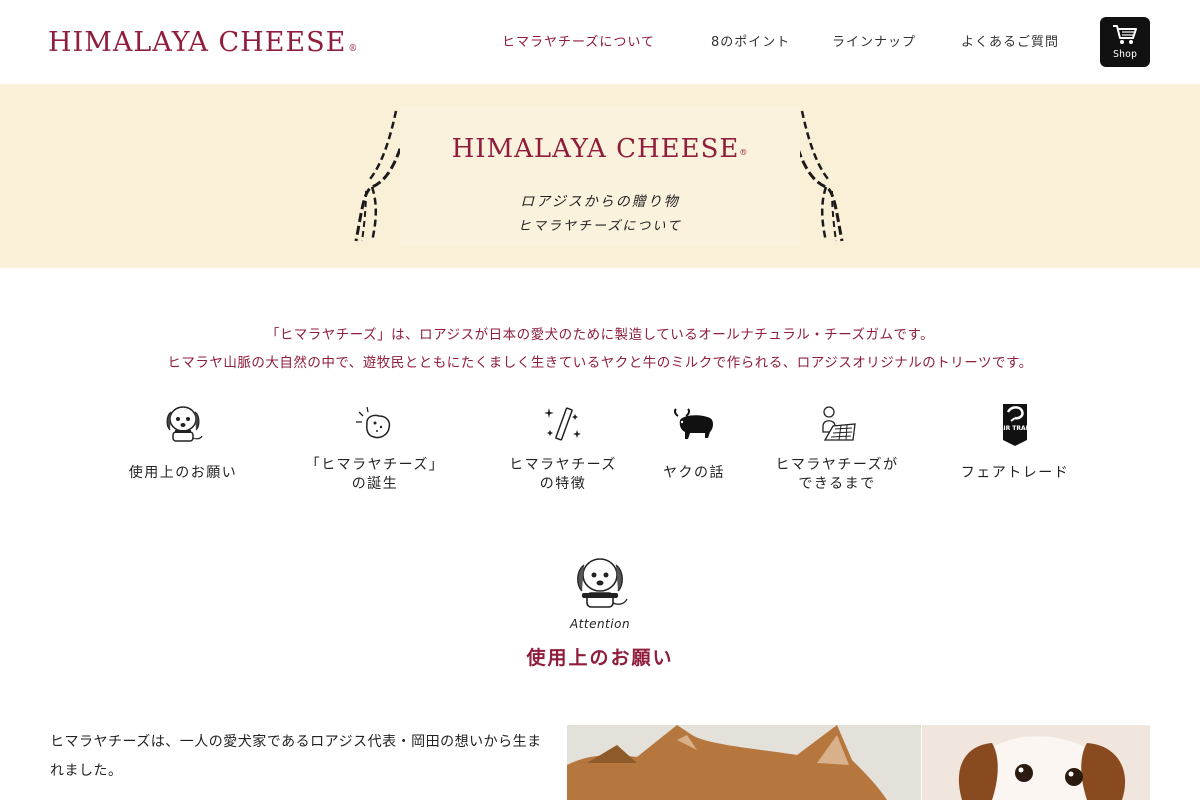  What do you see at coordinates (296, 756) in the screenshot?
I see `body-paragraph: ヒマラヤチーズは、一人の愛犬家であるロアジス代表・岡田の想いから生まれました。` at bounding box center [296, 756].